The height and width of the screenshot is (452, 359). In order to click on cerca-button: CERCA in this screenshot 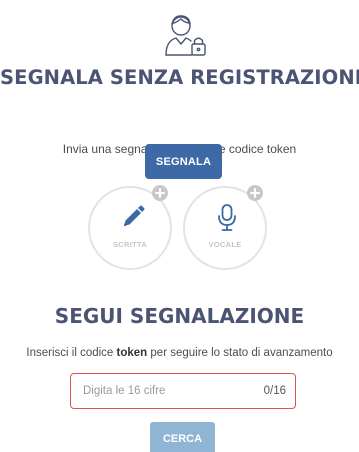, I will do `click(182, 437)`.